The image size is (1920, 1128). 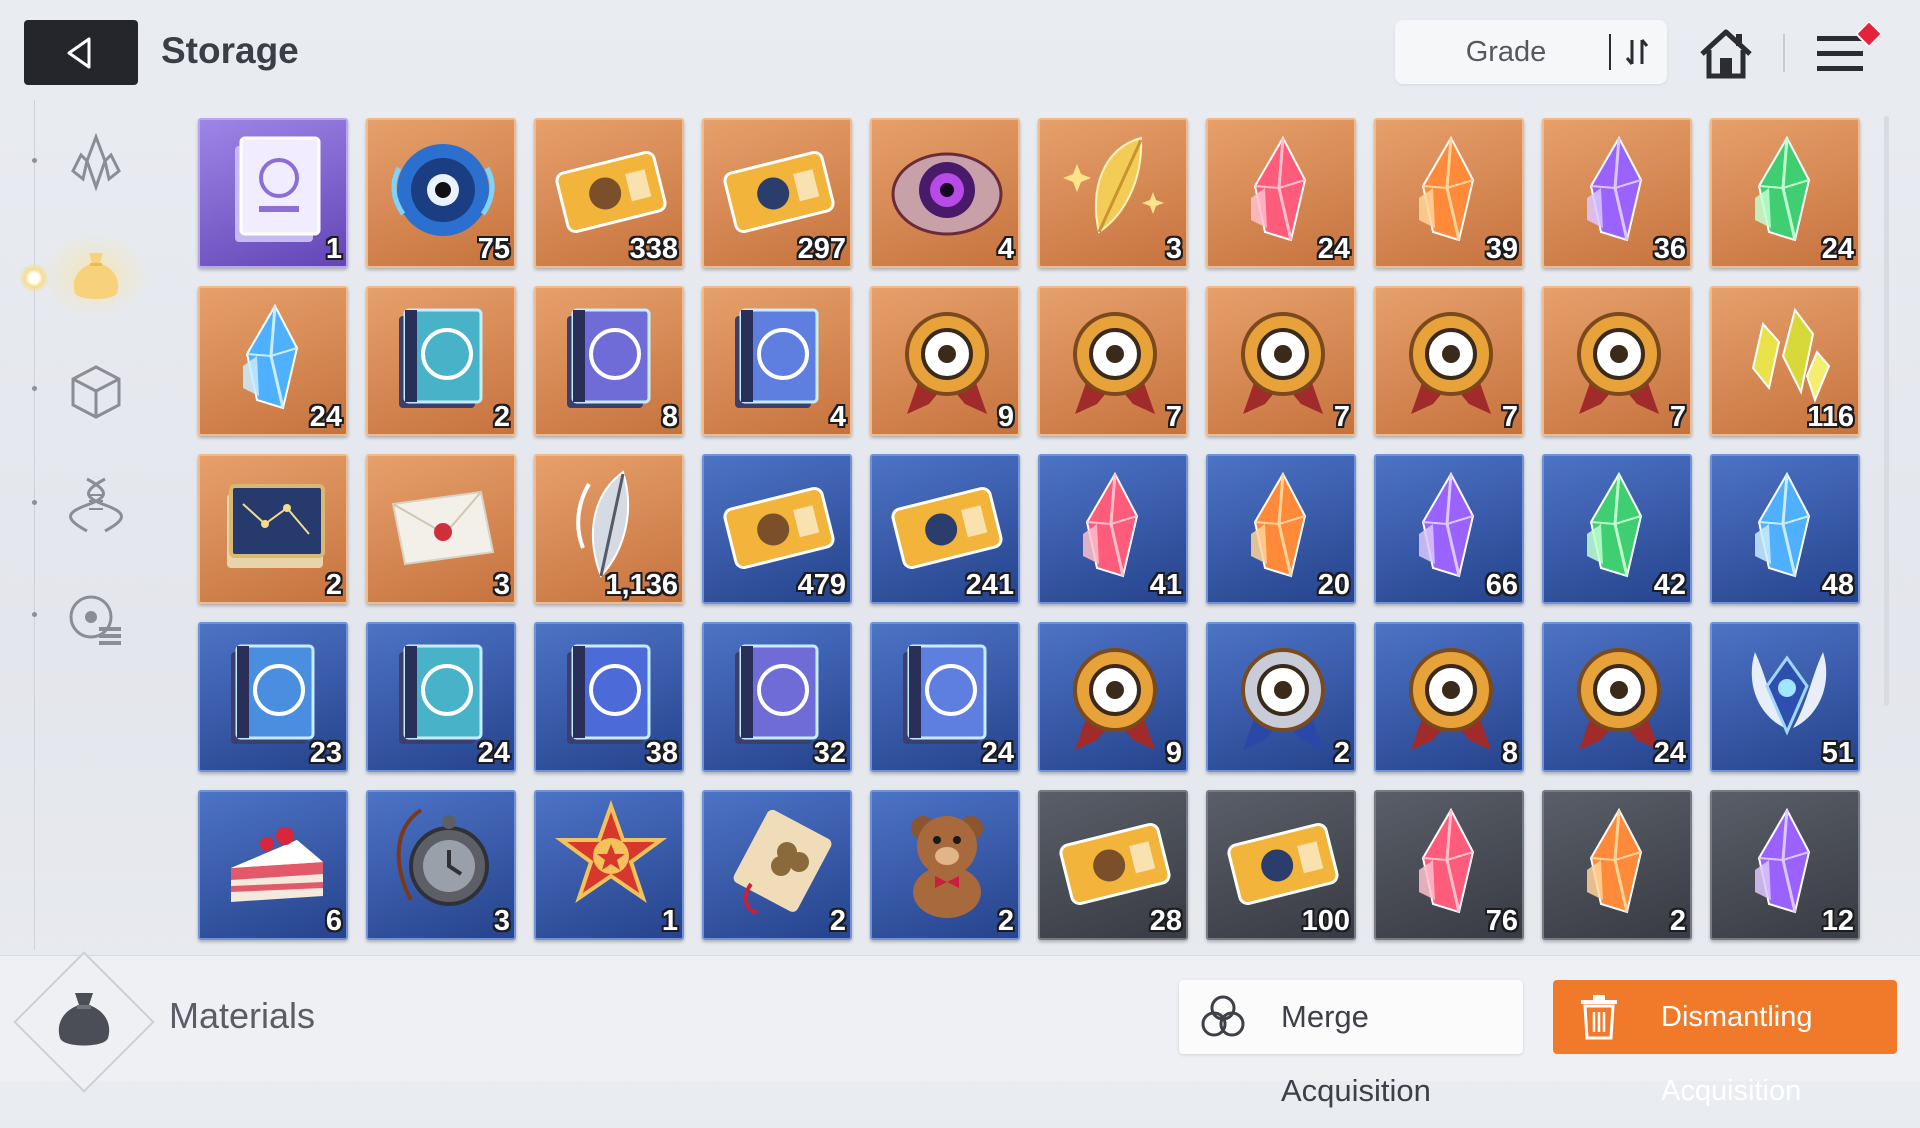 I want to click on cake-icon, so click(x=277, y=864).